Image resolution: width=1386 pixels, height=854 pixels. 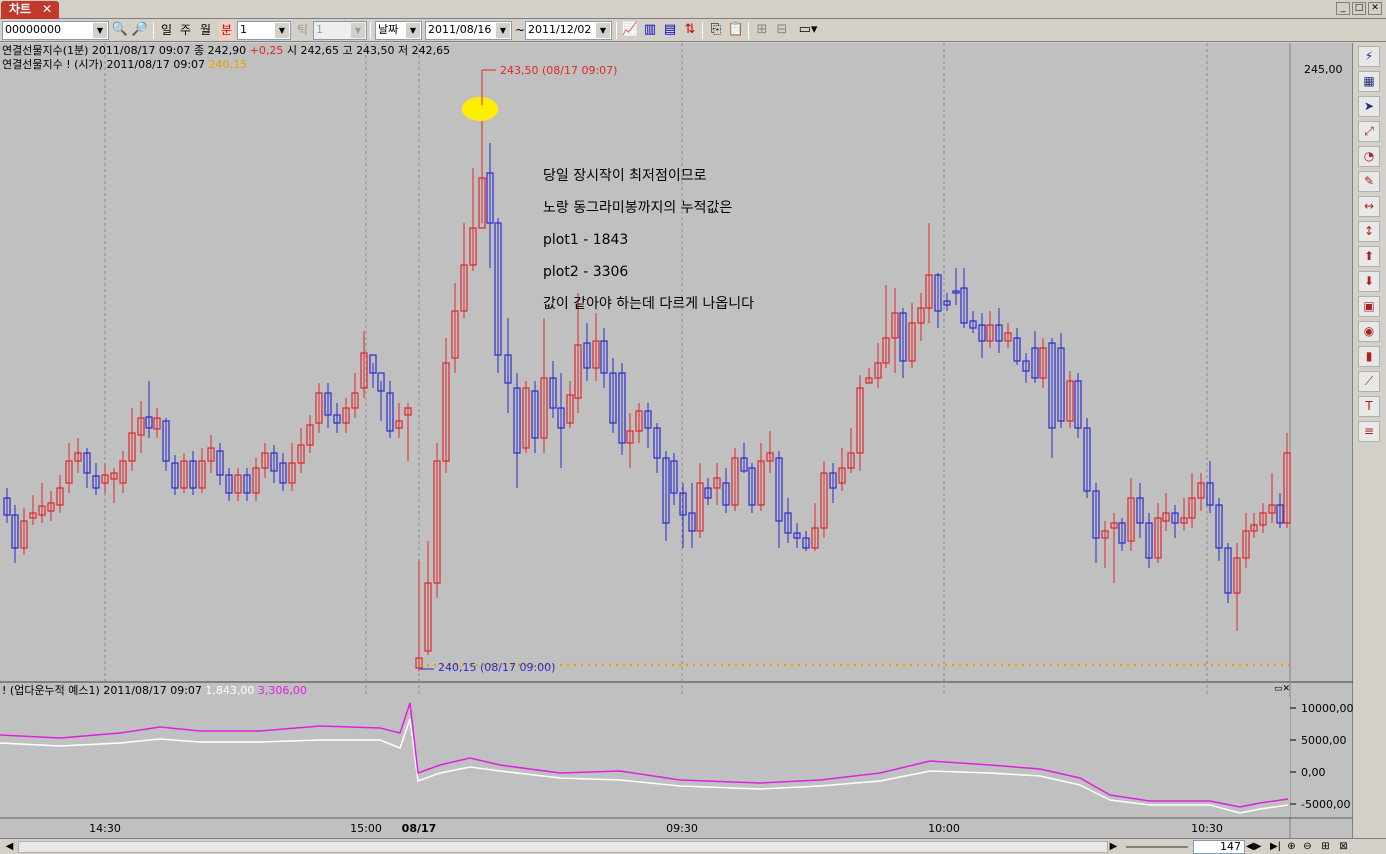 I want to click on annotation-line: 당일 장시작이 최저점이므로, so click(x=625, y=176).